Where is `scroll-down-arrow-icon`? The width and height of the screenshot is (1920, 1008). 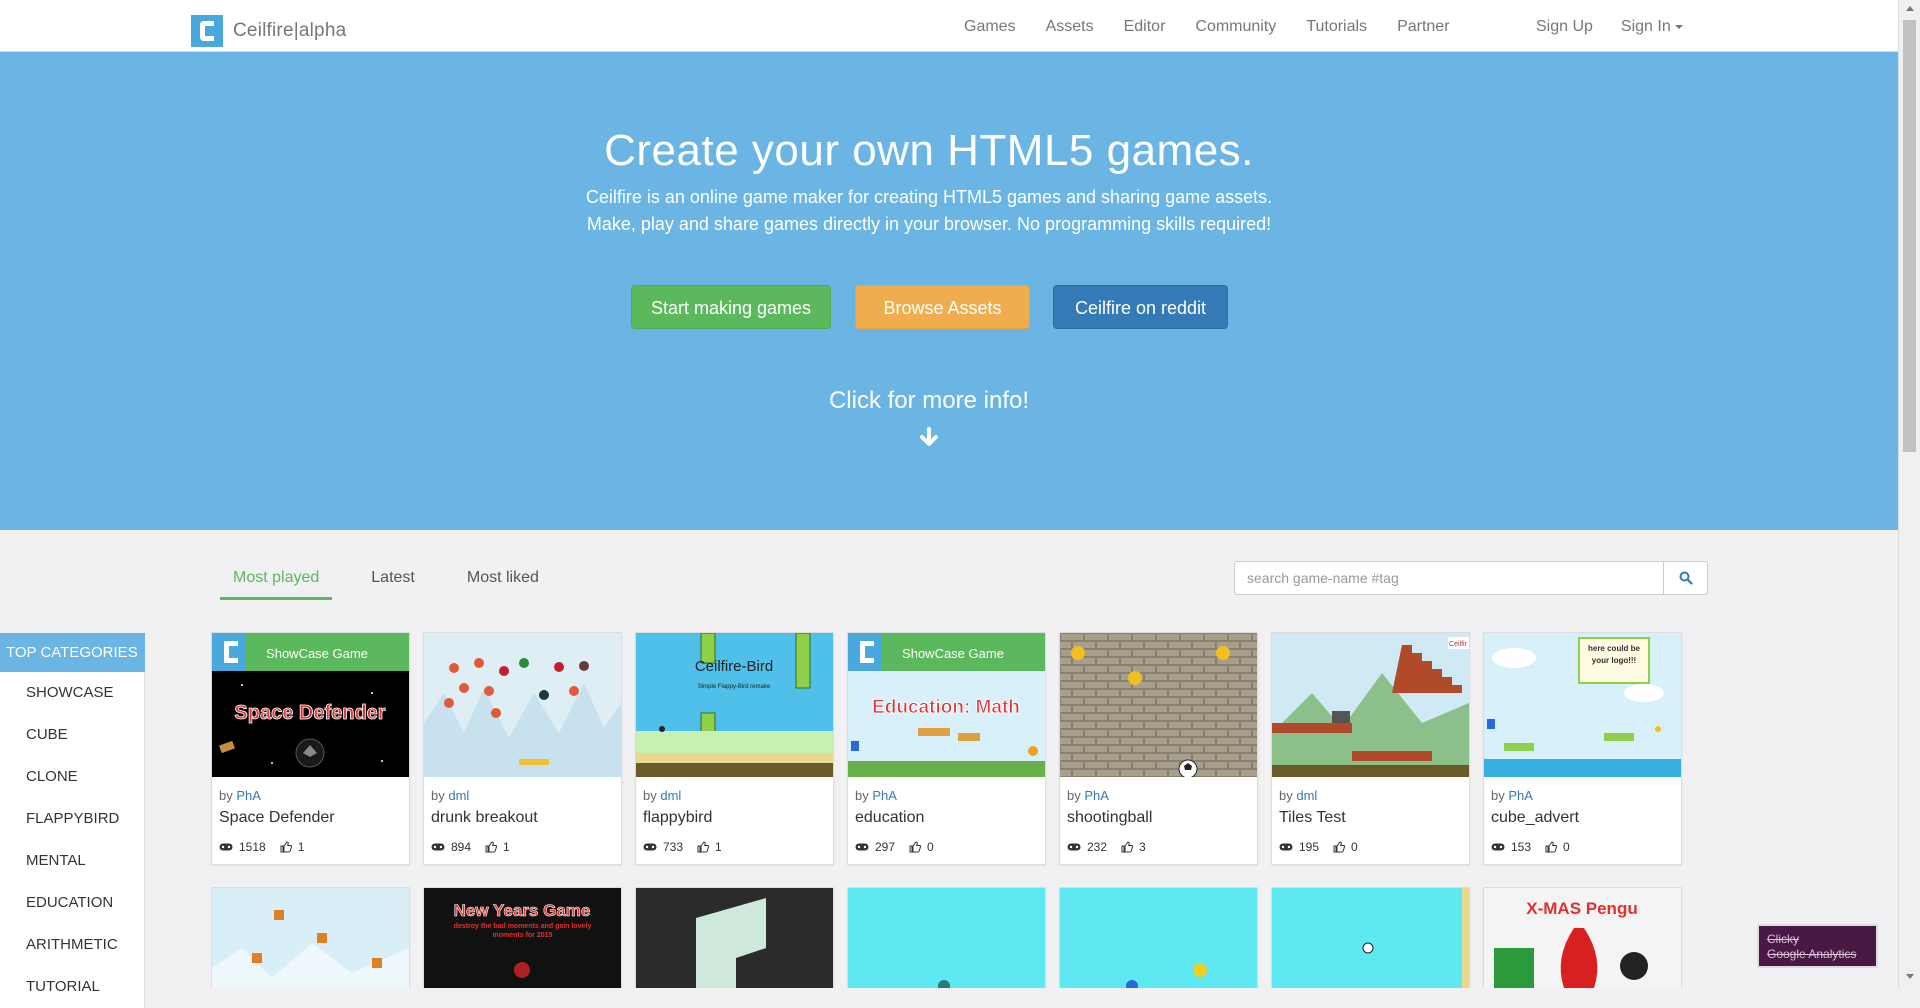 scroll-down-arrow-icon is located at coordinates (1910, 976).